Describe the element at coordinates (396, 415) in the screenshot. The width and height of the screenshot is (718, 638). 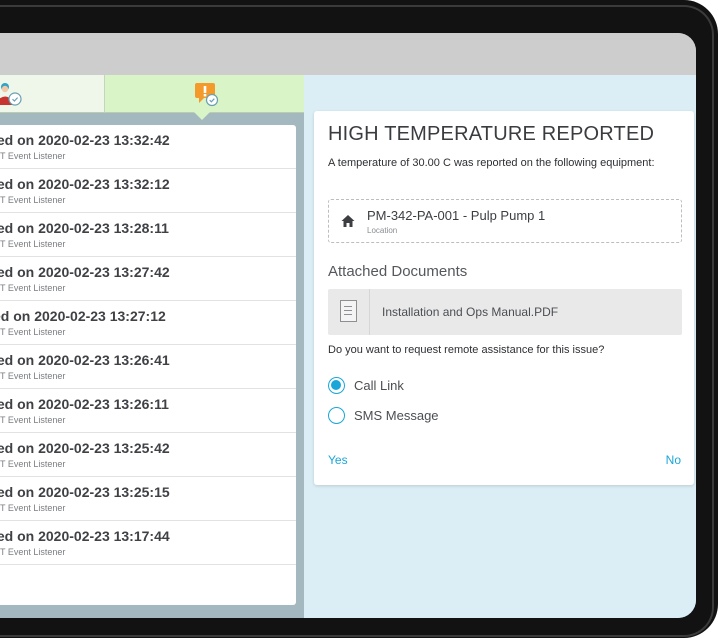
I see `option-label: SMS Message` at that location.